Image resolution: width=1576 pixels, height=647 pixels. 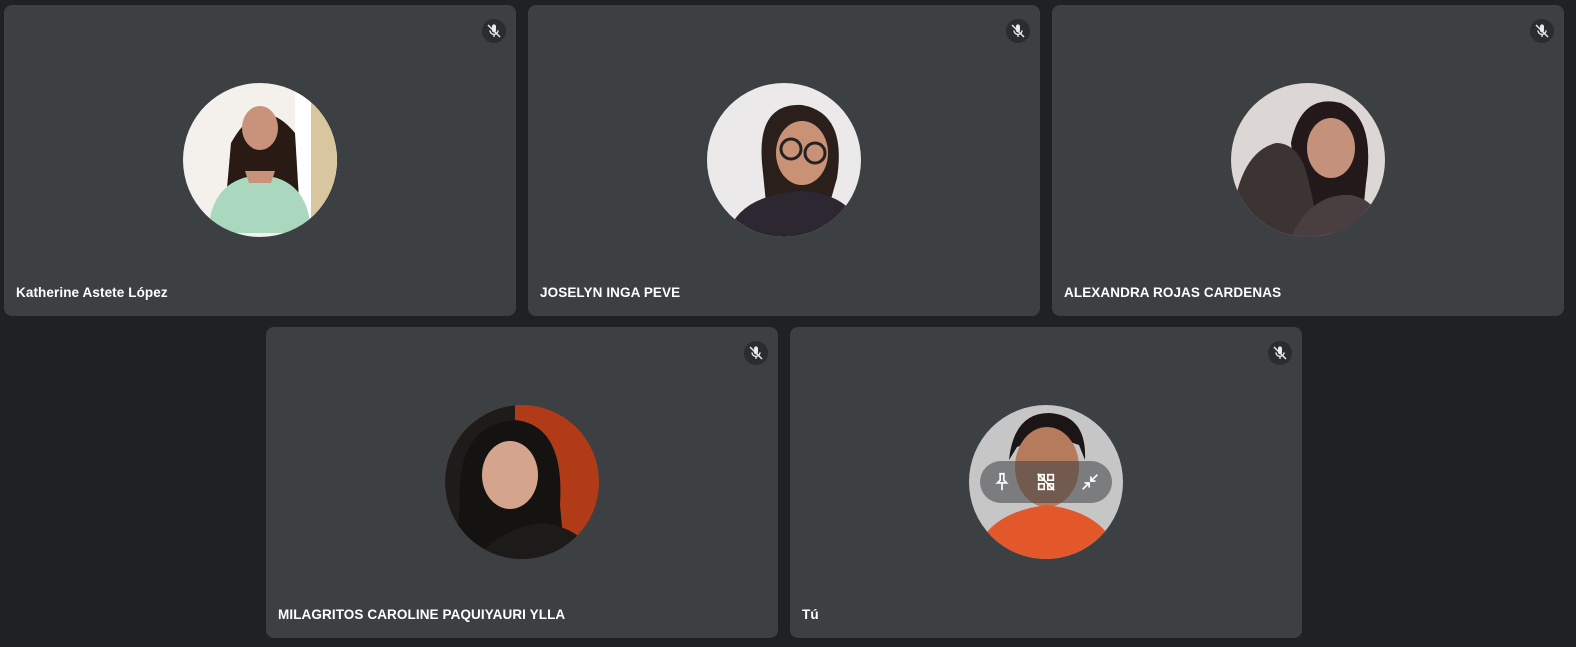 What do you see at coordinates (610, 292) in the screenshot?
I see `participant-name: JOSELYN INGA PEVE` at bounding box center [610, 292].